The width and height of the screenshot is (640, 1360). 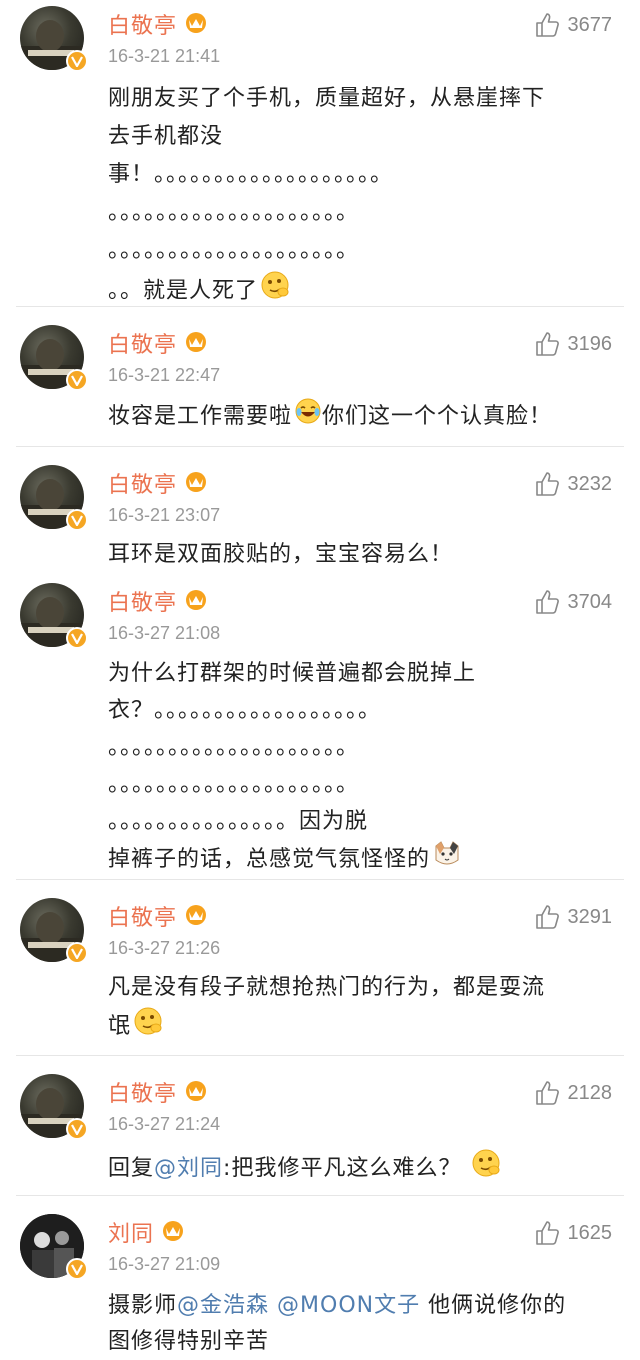 I want to click on like-button: 3704, so click(x=573, y=602).